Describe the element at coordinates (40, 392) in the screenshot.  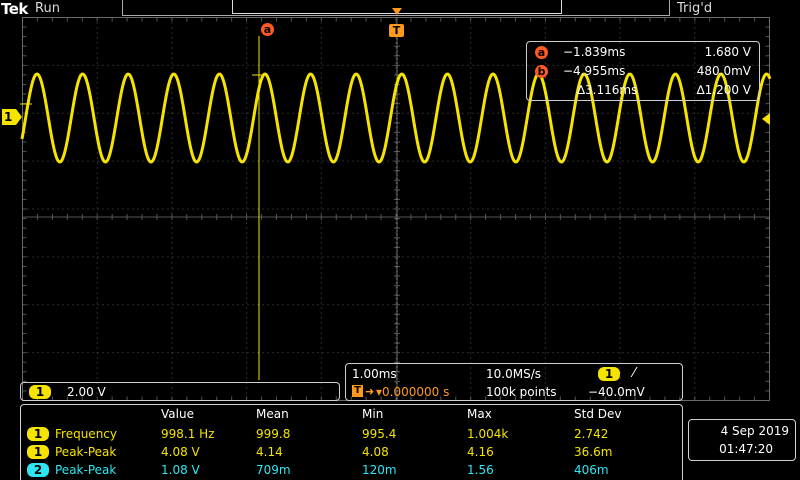
I see `ch1-badge: 1` at that location.